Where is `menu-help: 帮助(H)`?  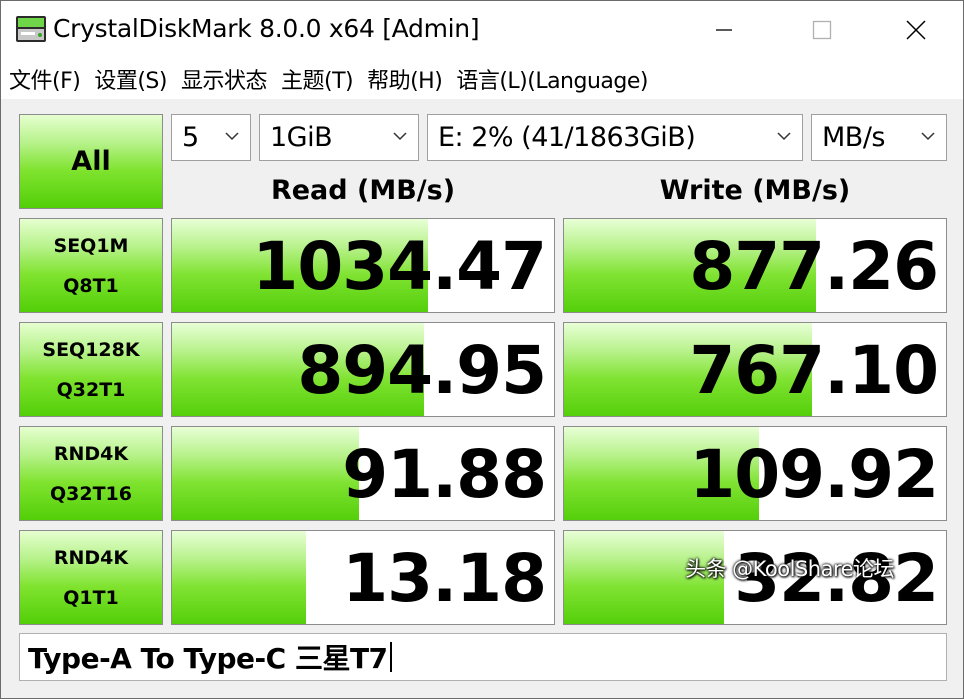 menu-help: 帮助(H) is located at coordinates (405, 79).